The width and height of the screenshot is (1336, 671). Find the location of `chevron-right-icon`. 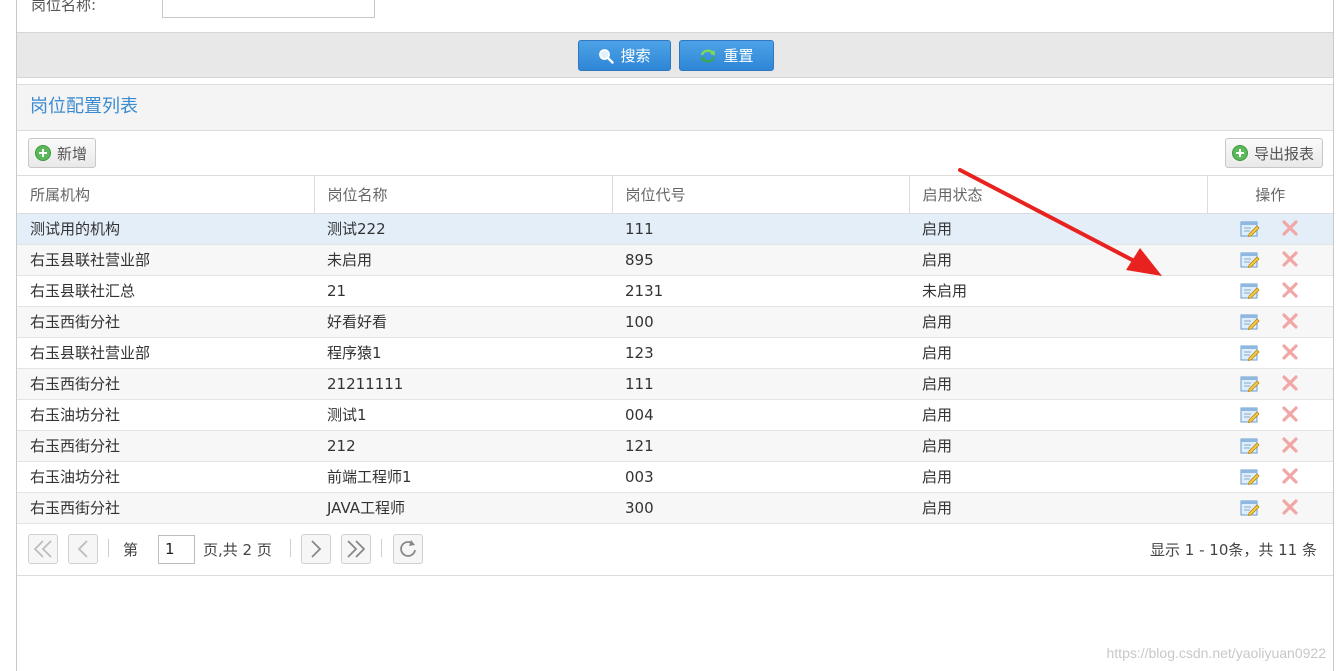

chevron-right-icon is located at coordinates (316, 548).